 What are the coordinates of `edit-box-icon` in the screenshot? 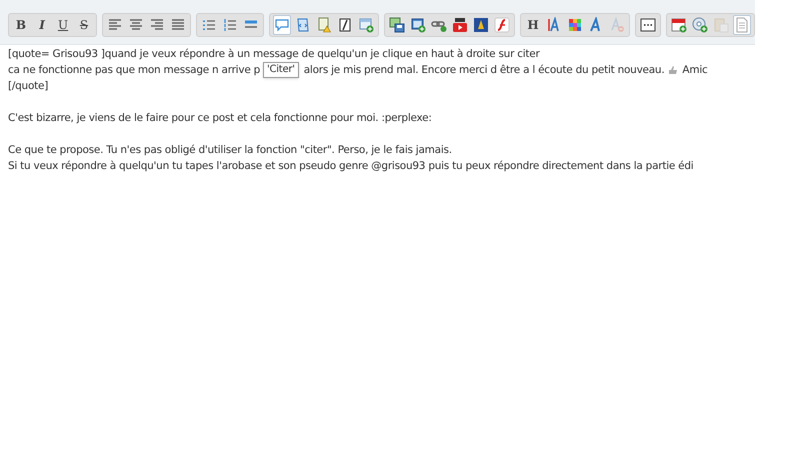 It's located at (345, 25).